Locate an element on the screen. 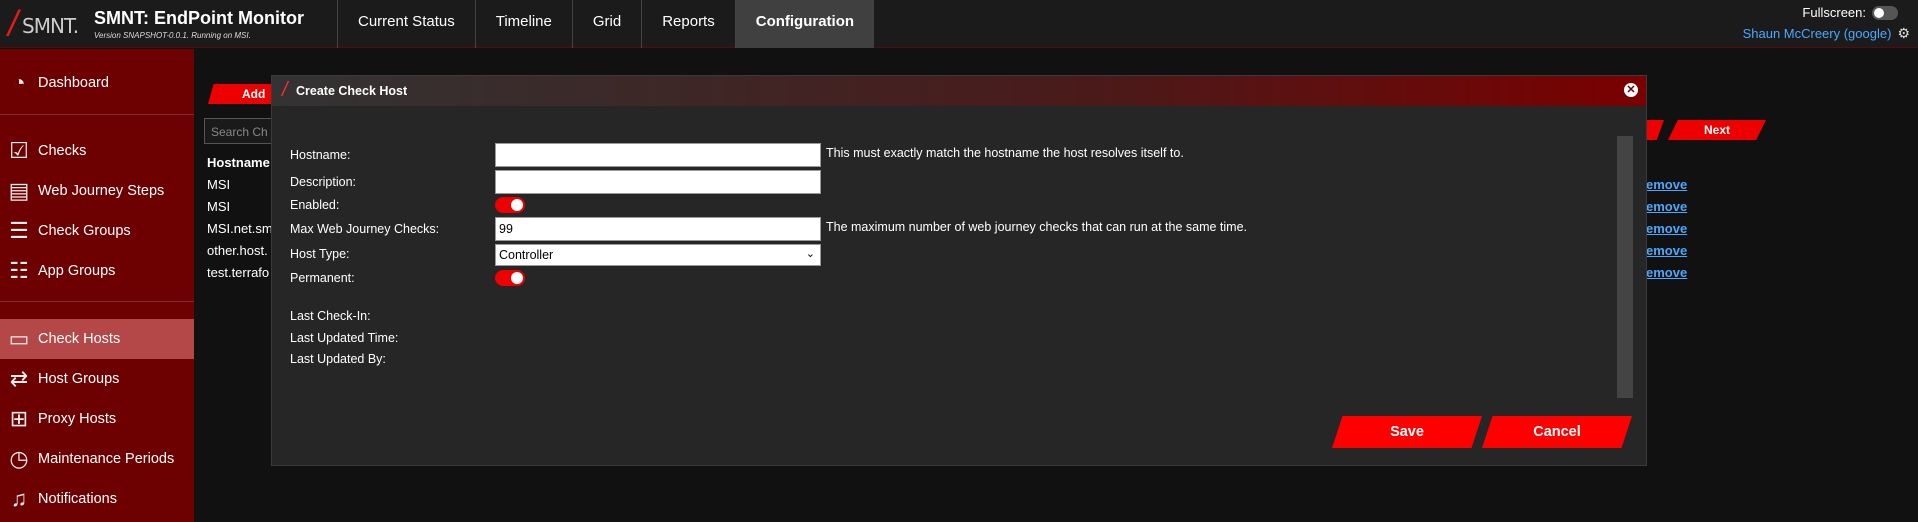 The image size is (1918, 522). browser-icon: ▤ is located at coordinates (19, 190).